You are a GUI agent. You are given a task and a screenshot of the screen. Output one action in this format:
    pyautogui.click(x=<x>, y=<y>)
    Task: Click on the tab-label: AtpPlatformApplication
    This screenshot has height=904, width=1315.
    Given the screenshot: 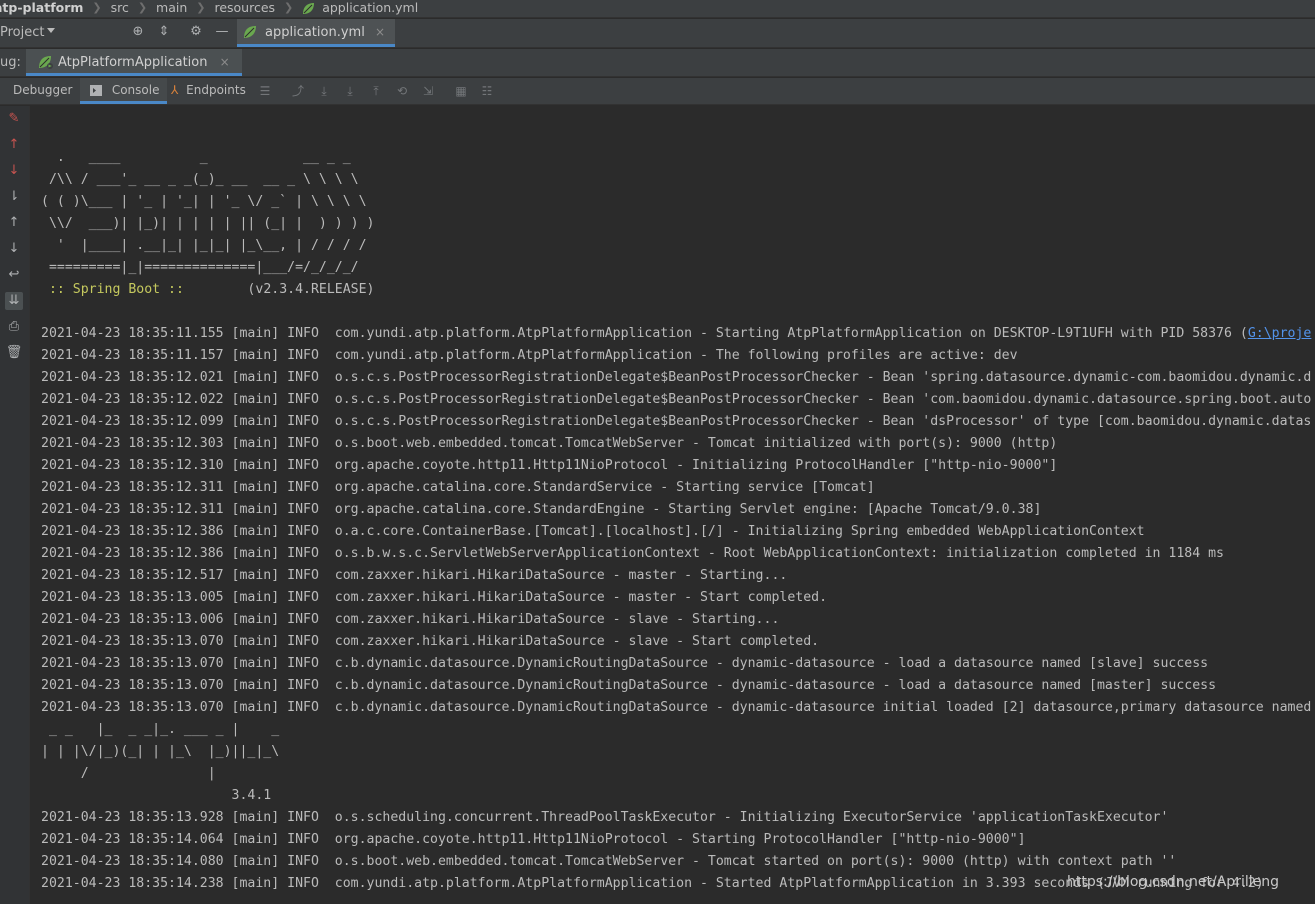 What is the action you would take?
    pyautogui.click(x=133, y=62)
    